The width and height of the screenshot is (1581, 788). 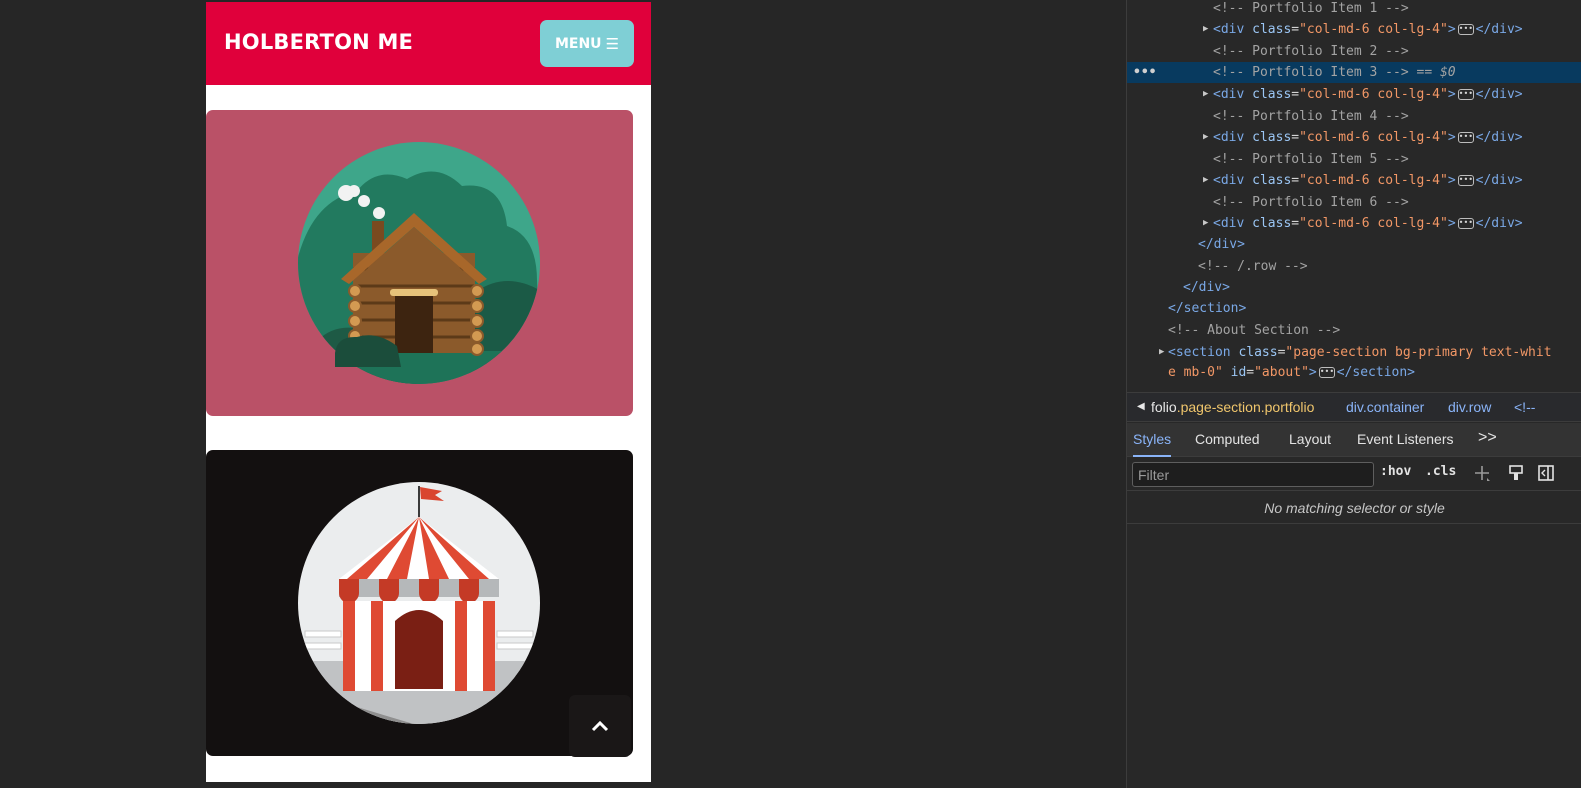 What do you see at coordinates (1144, 72) in the screenshot?
I see `node-actions-icon: •••` at bounding box center [1144, 72].